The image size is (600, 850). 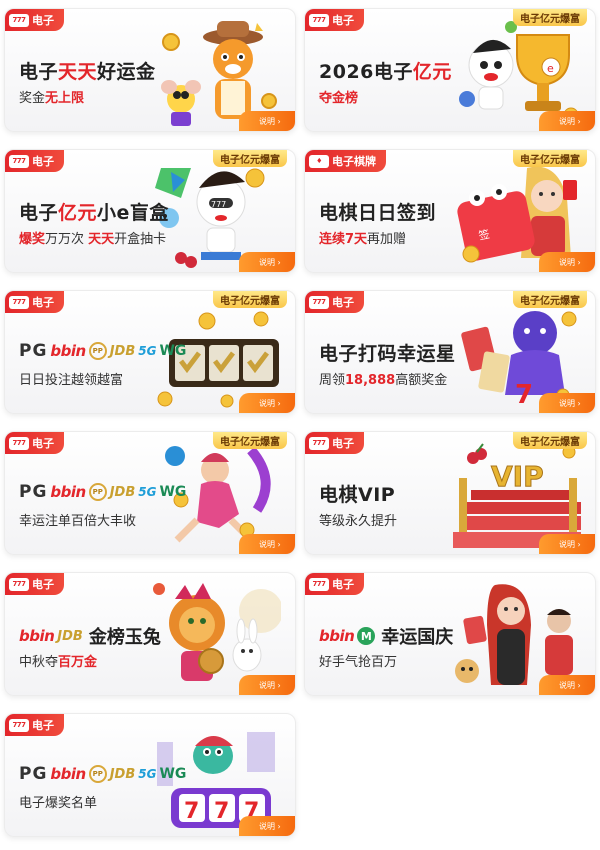 I want to click on promo-card-gold-ranking: 777 电子 电子亿元爆富 2026电子亿元 夺金榜 e 说明 ›, so click(x=450, y=70).